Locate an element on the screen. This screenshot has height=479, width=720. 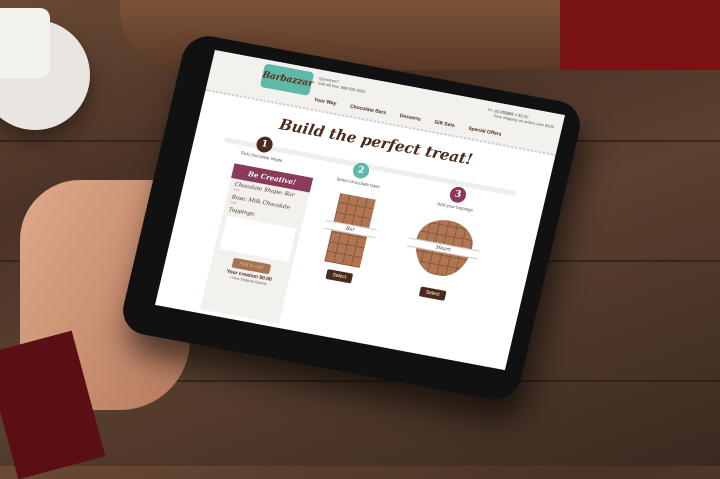
site-logo: Barbazzar is located at coordinates (287, 79).